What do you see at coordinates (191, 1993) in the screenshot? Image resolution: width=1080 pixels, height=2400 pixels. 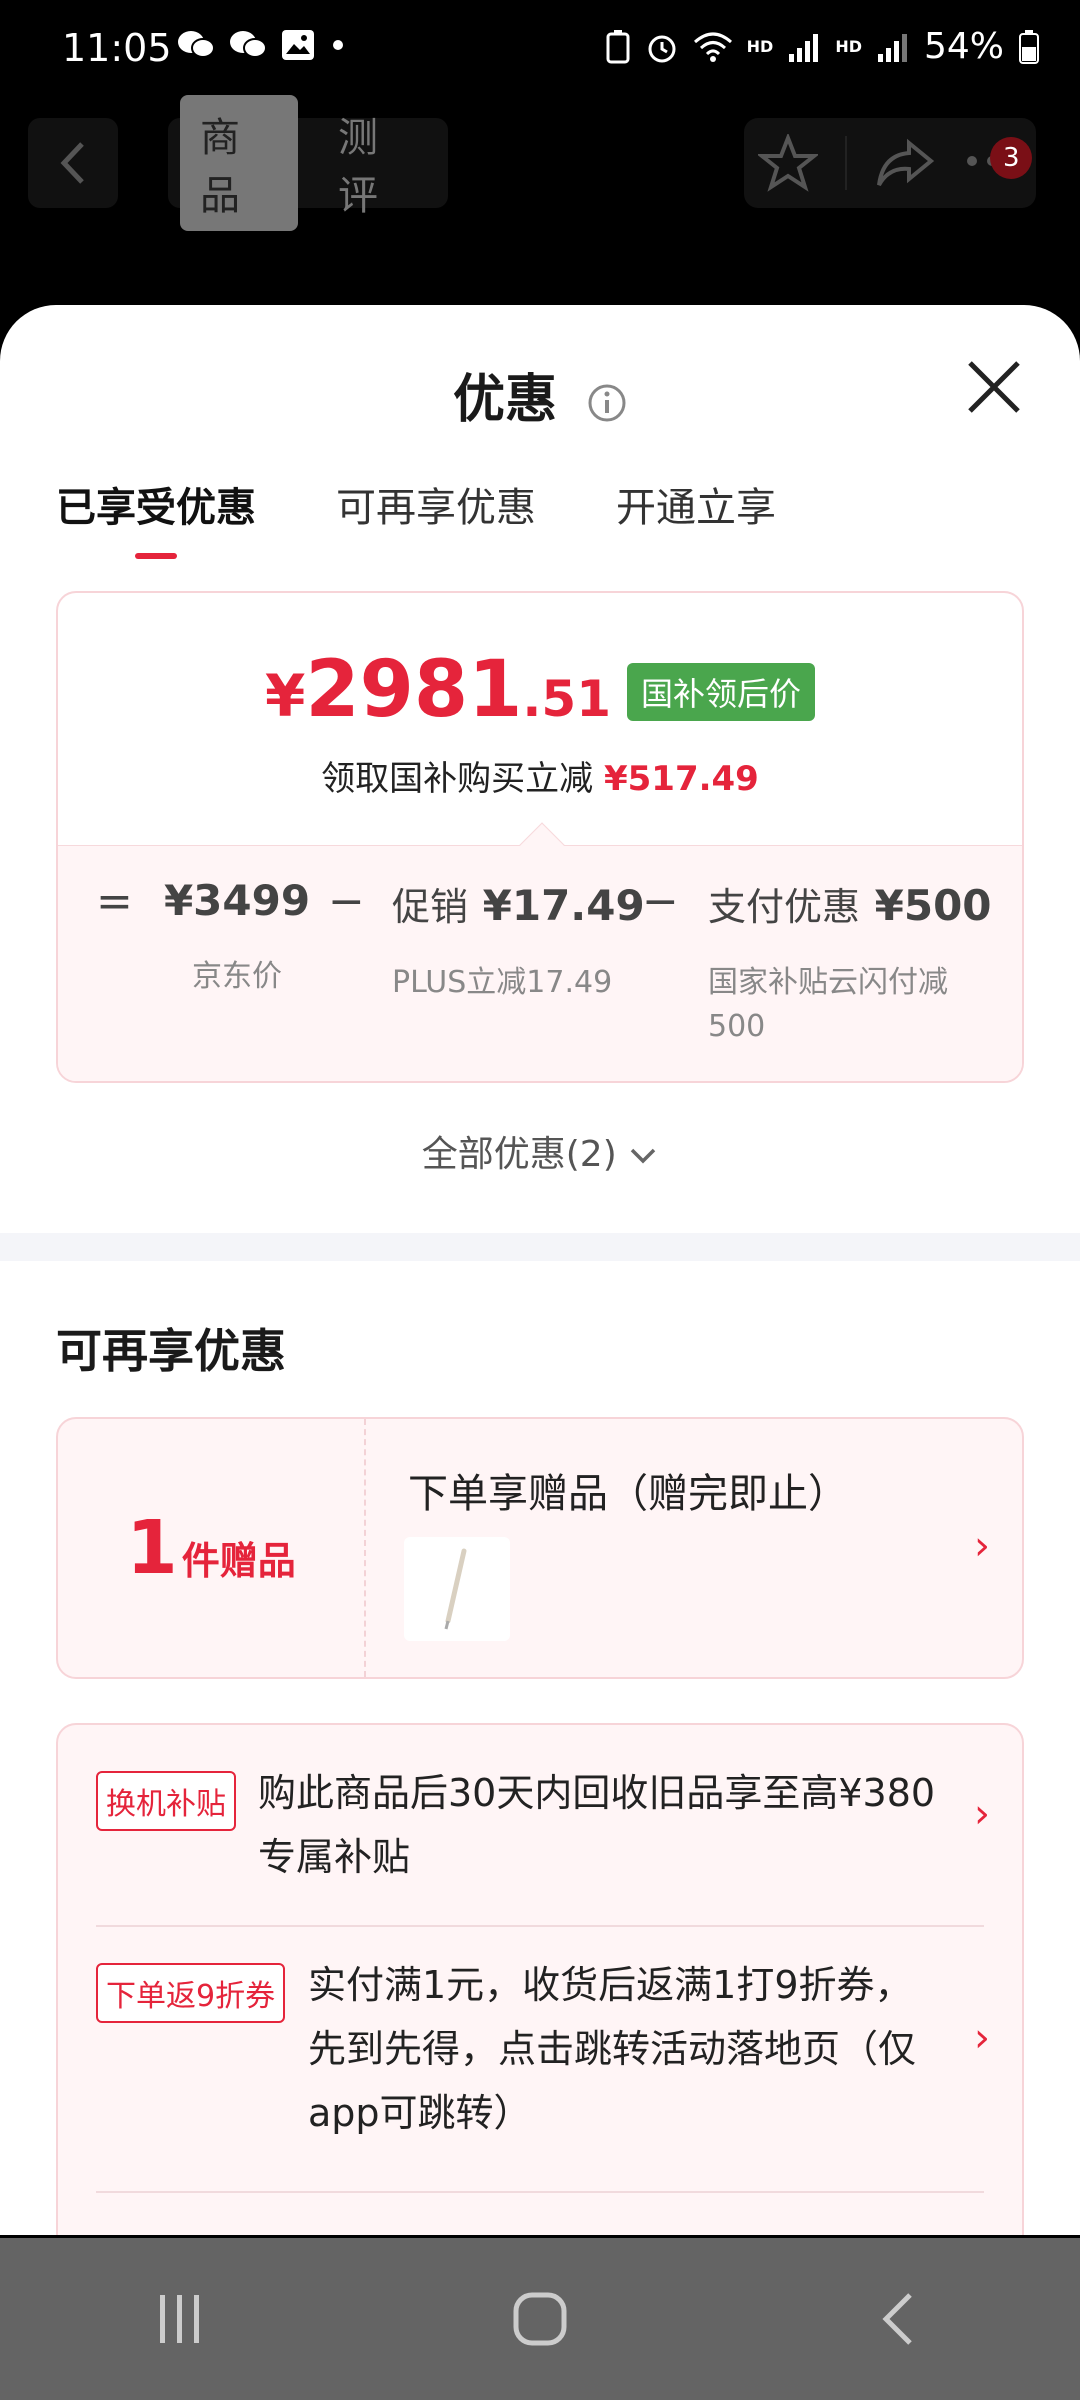 I see `coupon-tag-cashback: 下单返9折券` at bounding box center [191, 1993].